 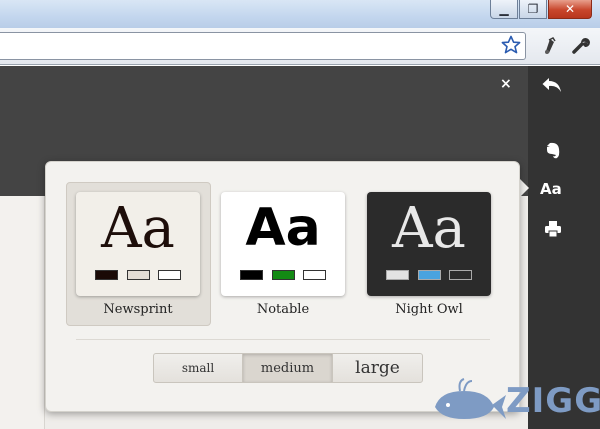 I want to click on address-bar, so click(x=263, y=46).